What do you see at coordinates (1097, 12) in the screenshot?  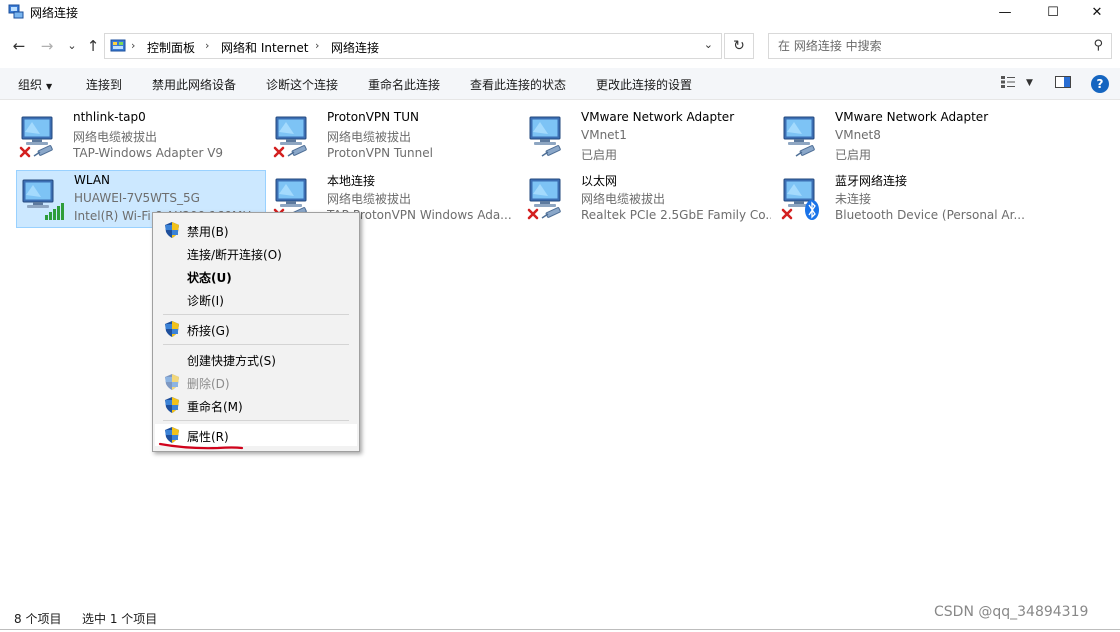 I see `close-button: ✕` at bounding box center [1097, 12].